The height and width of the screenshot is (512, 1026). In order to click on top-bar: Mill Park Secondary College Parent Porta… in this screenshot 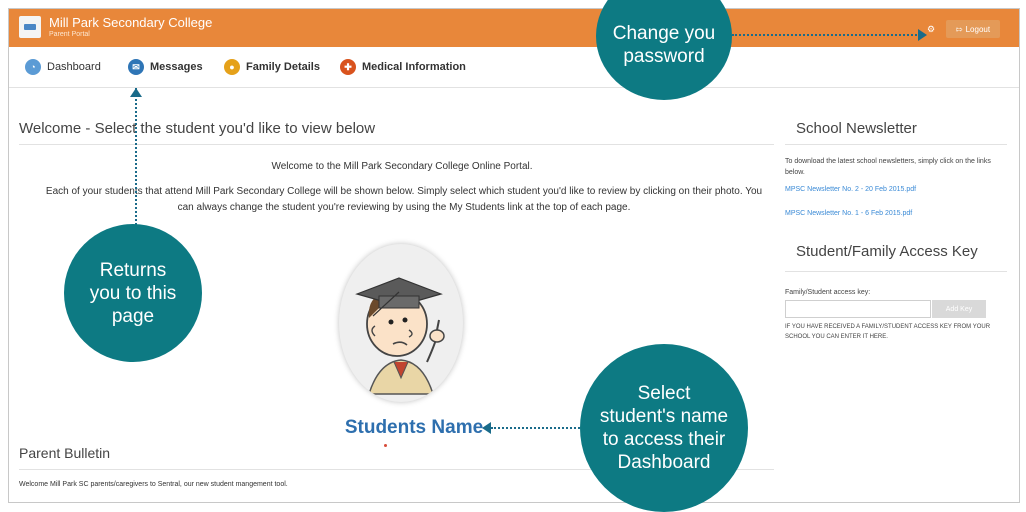, I will do `click(514, 28)`.